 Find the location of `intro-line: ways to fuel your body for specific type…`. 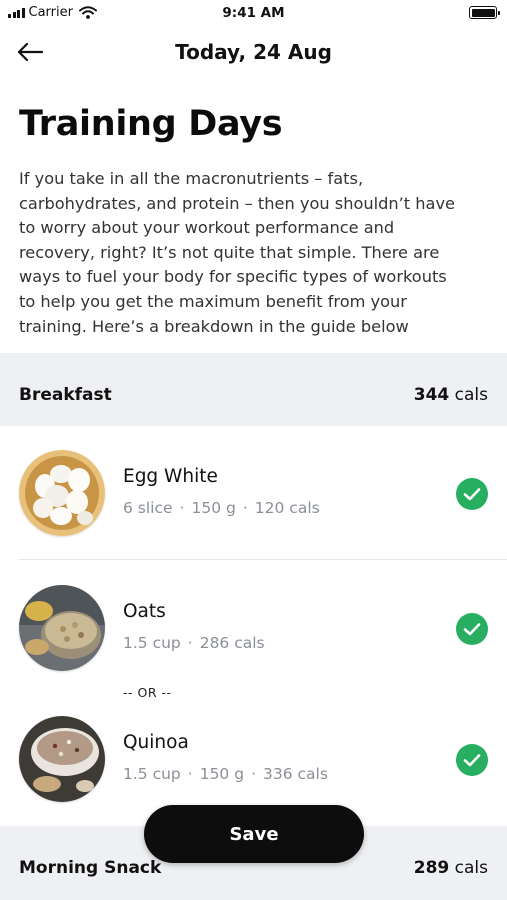

intro-line: ways to fuel your body for specific type… is located at coordinates (233, 277).